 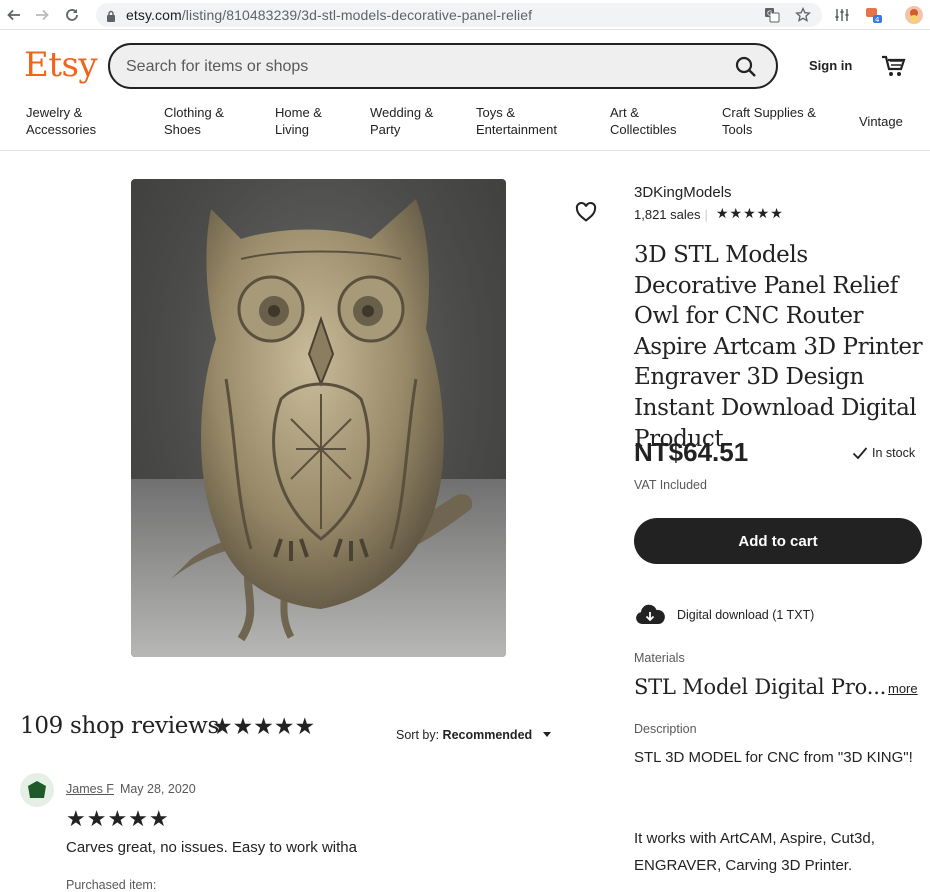 I want to click on description-label: Description, so click(x=665, y=729).